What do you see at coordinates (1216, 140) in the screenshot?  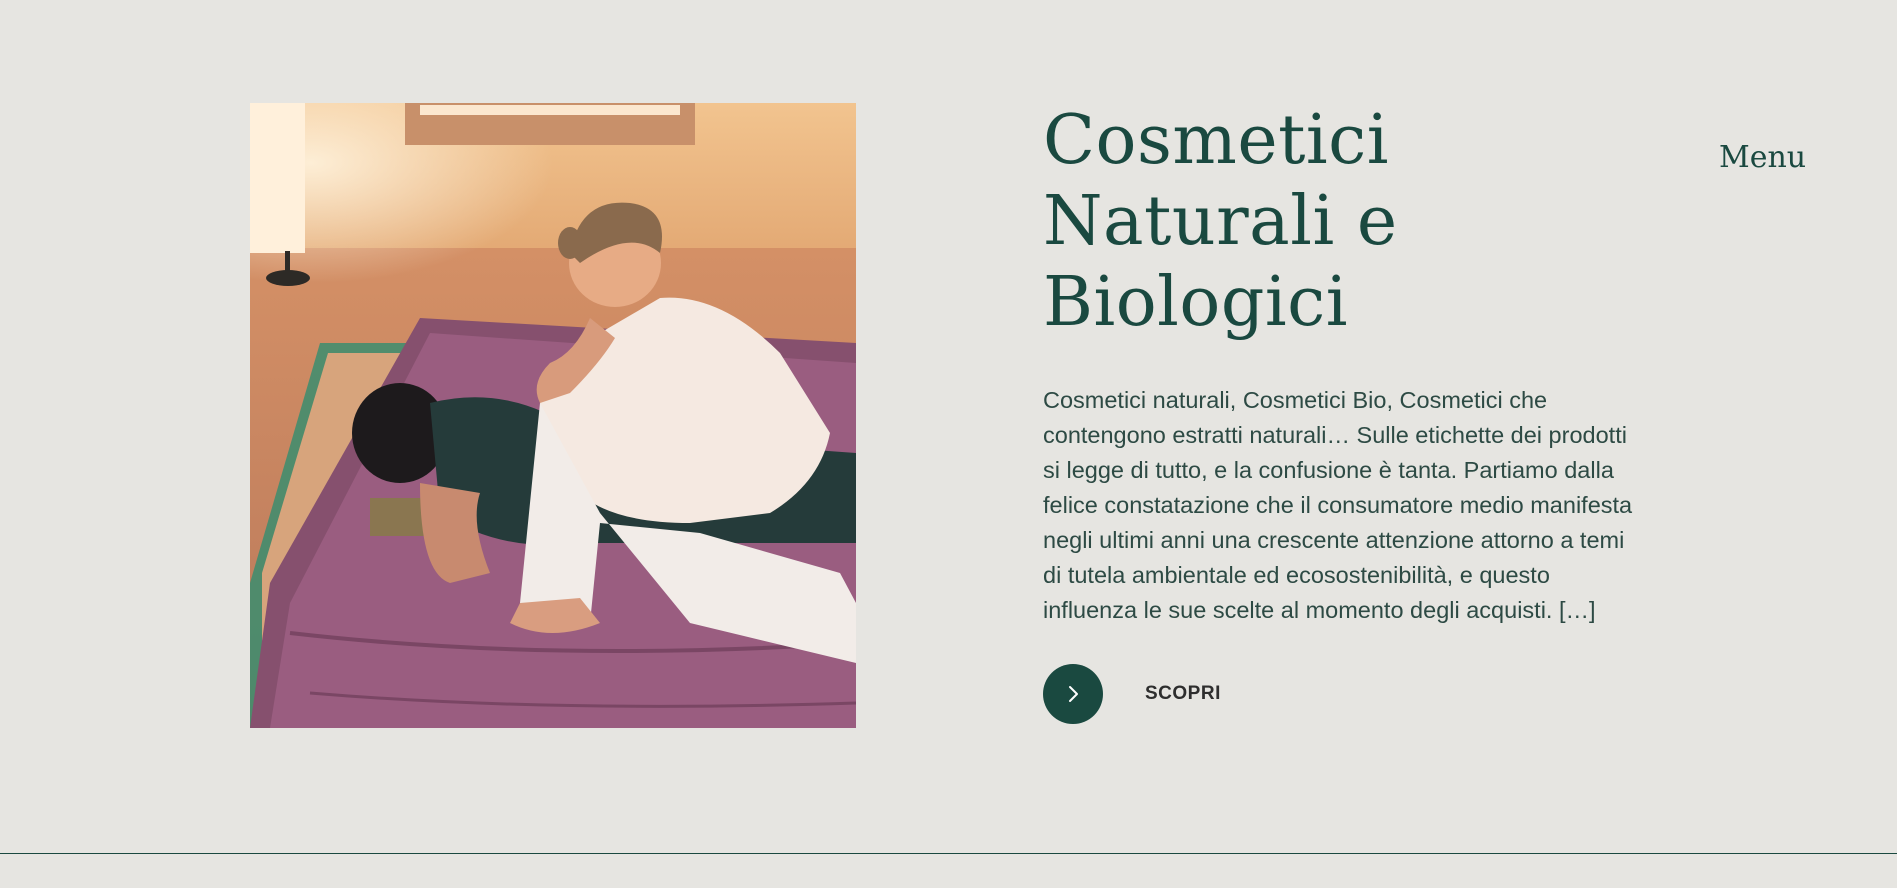 I see `title-line: Cosmetici` at bounding box center [1216, 140].